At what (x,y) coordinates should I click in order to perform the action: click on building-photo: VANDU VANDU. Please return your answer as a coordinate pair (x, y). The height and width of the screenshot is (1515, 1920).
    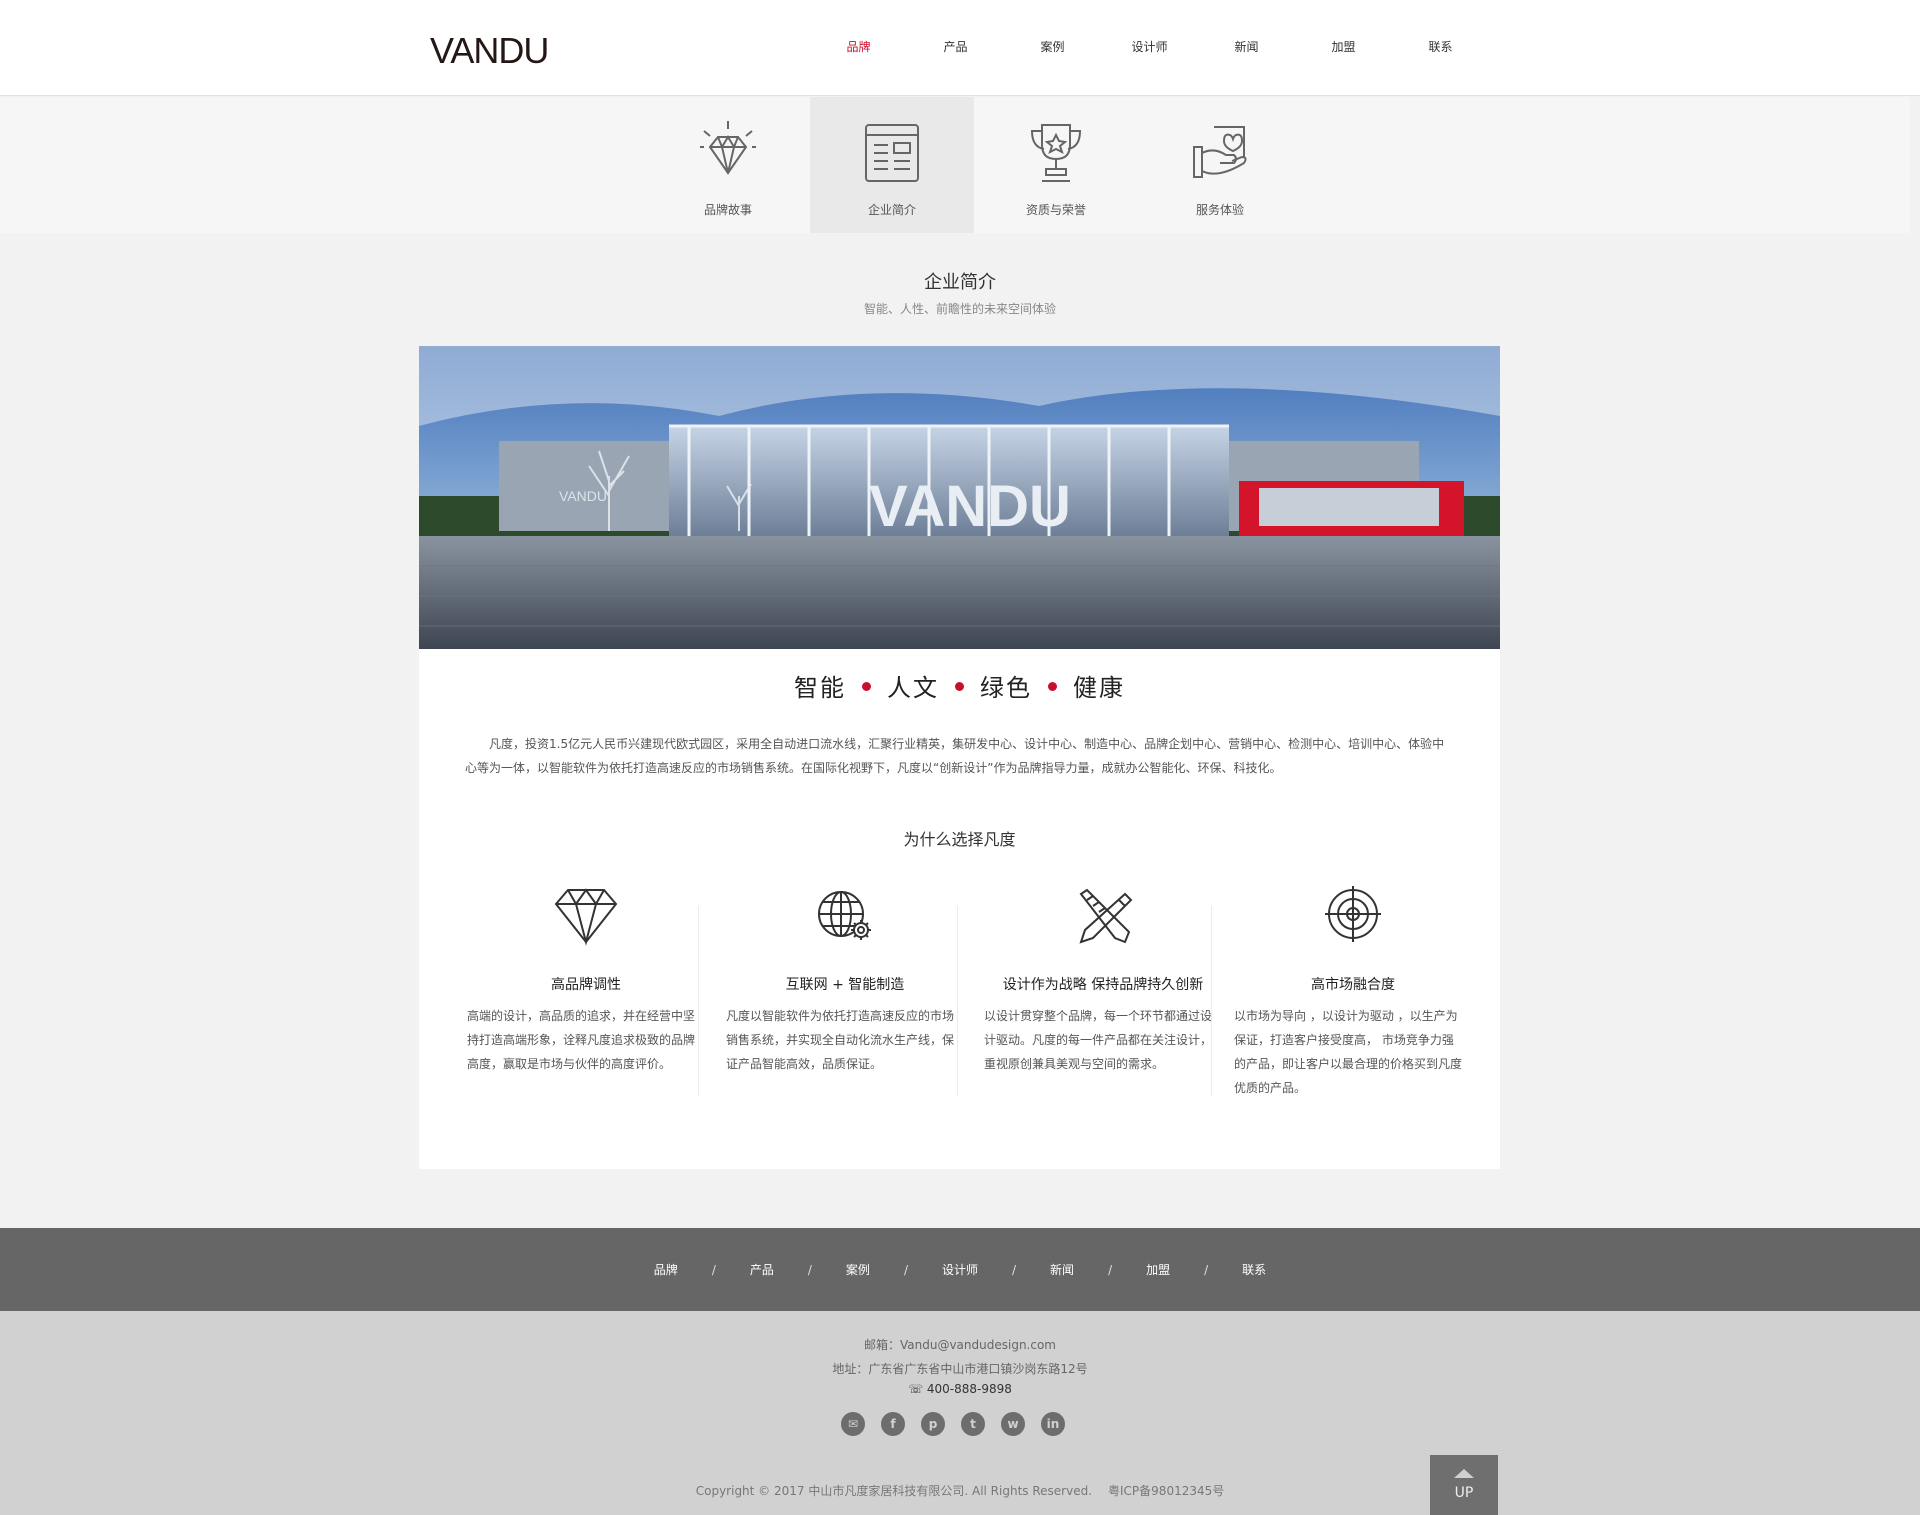
    Looking at the image, I should click on (959, 497).